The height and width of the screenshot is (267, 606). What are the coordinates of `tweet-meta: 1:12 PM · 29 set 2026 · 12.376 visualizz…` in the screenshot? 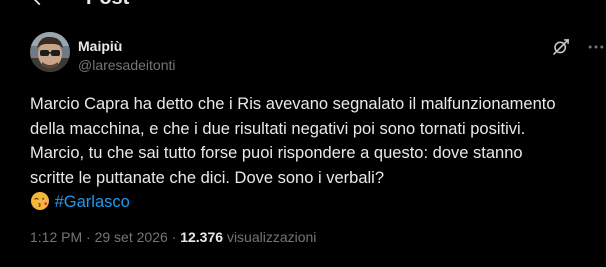 It's located at (173, 237).